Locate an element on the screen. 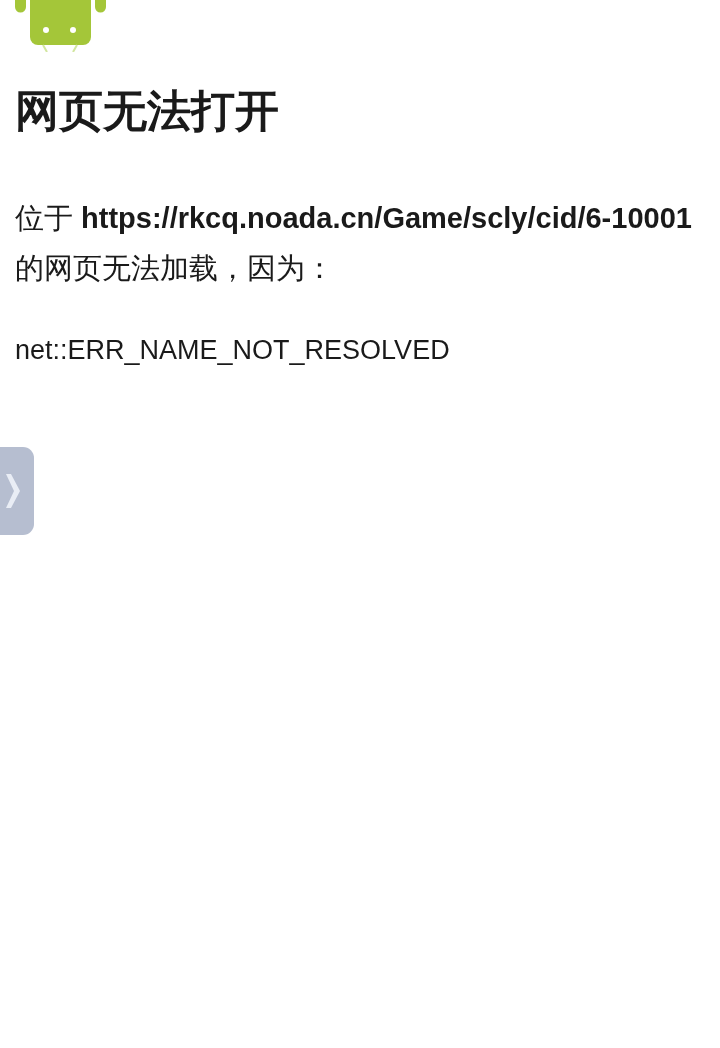 The image size is (720, 1048). page-title: 网页无法打开 is located at coordinates (147, 111).